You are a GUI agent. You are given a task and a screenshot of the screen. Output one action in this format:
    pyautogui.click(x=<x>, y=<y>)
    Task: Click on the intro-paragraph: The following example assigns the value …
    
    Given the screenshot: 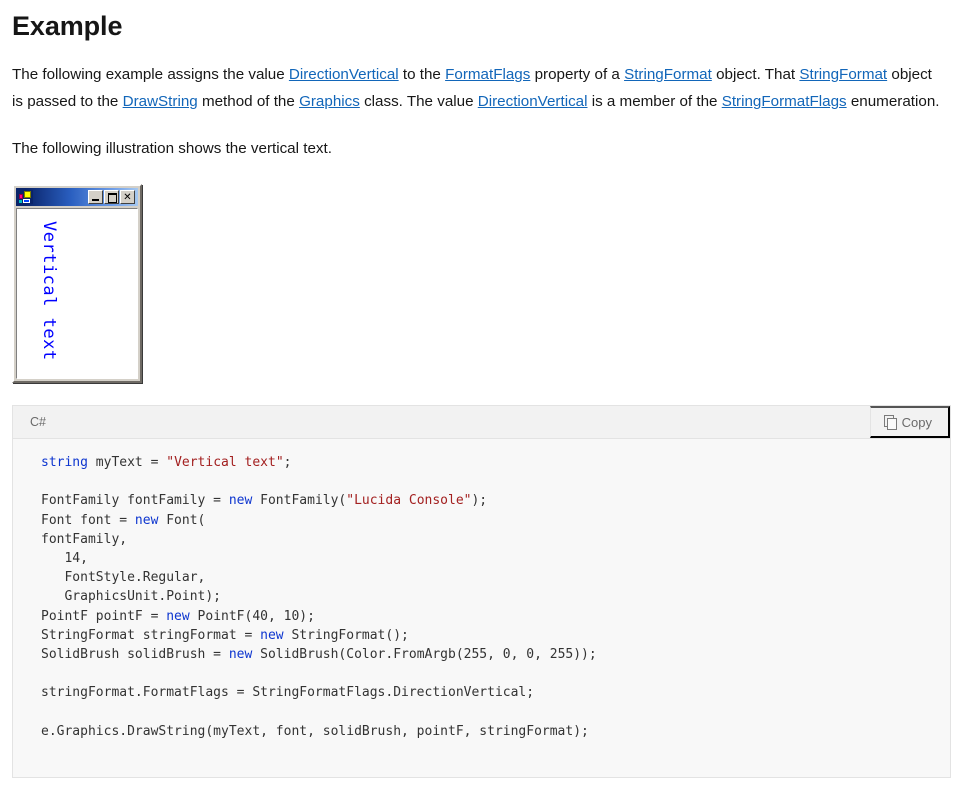 What is the action you would take?
    pyautogui.click(x=477, y=88)
    